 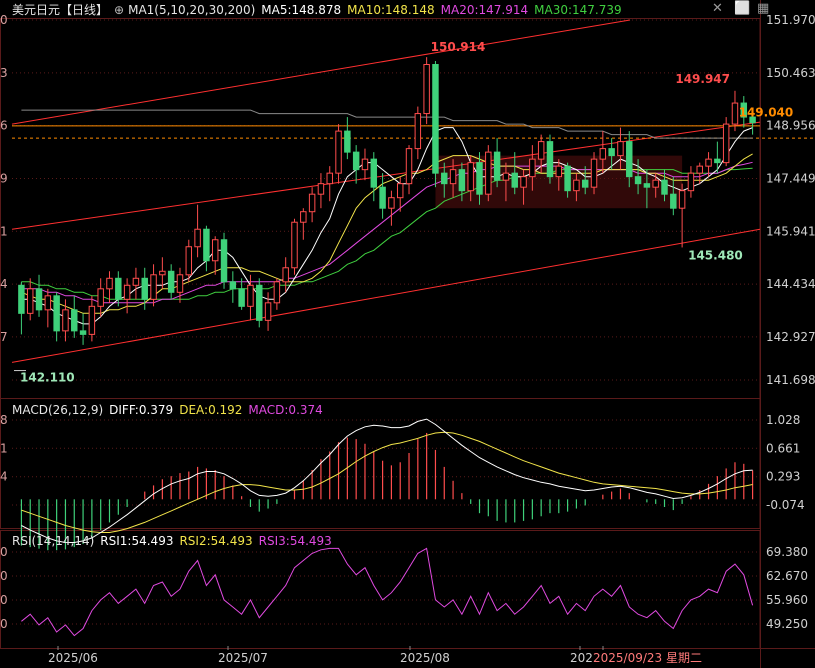 What do you see at coordinates (763, 8) in the screenshot?
I see `settings-icon: ▦` at bounding box center [763, 8].